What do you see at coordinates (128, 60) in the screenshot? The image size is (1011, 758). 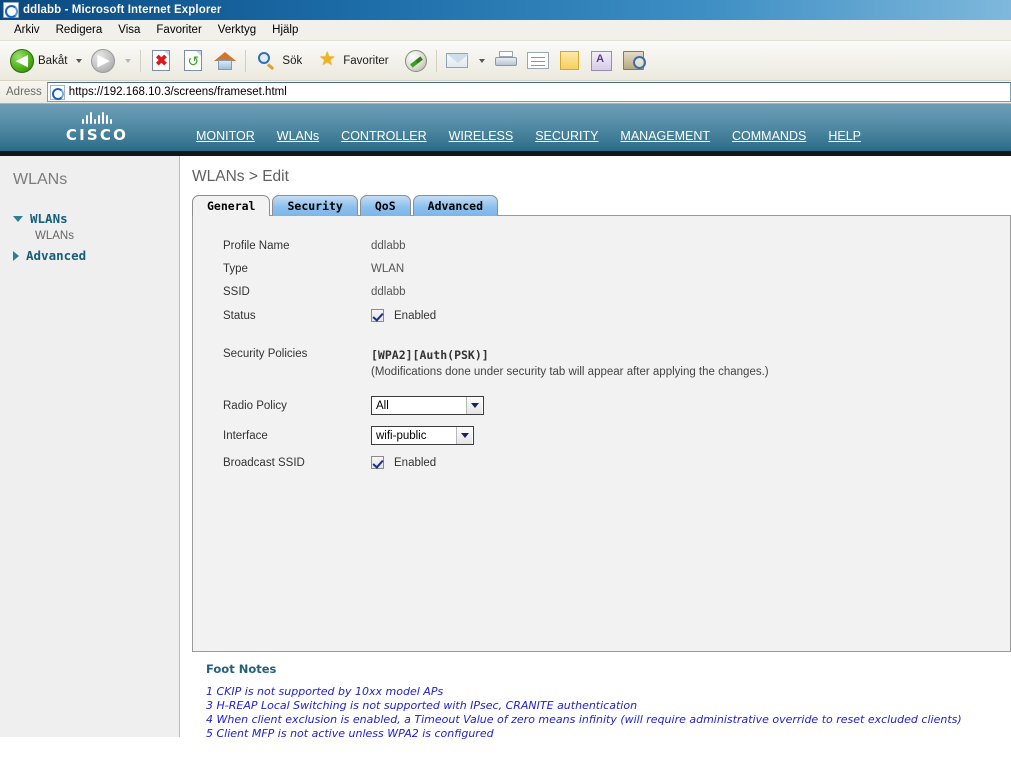 I see `forward-dropdown-icon` at bounding box center [128, 60].